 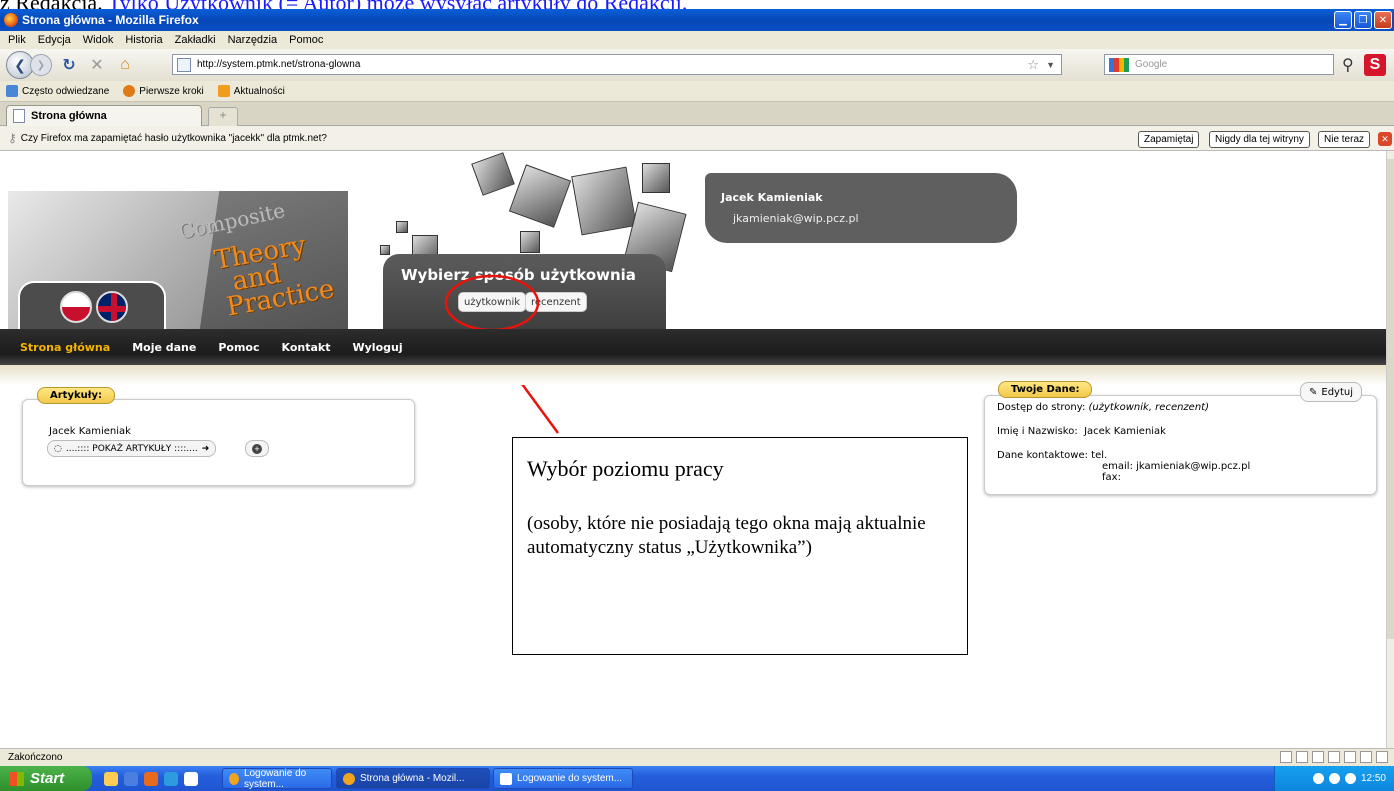 What do you see at coordinates (69, 65) in the screenshot?
I see `reload-icon: ↻` at bounding box center [69, 65].